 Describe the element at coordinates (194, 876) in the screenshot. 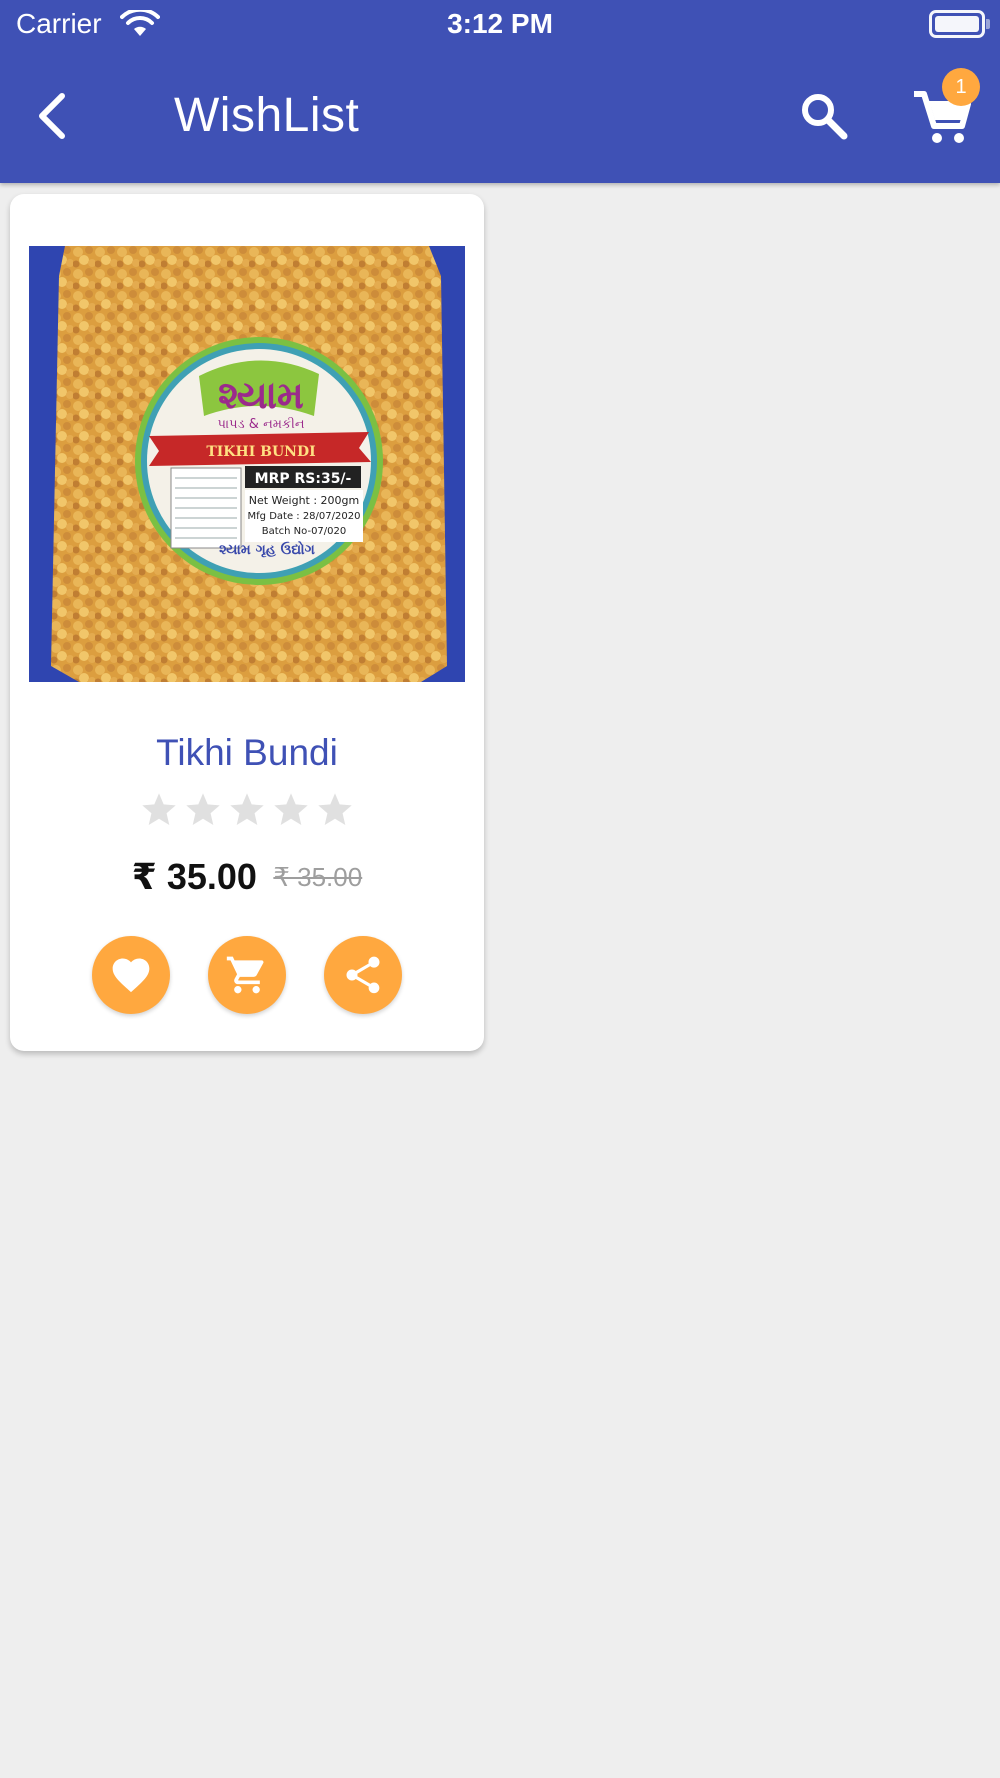

I see `price-current: ₹ 35.00` at that location.